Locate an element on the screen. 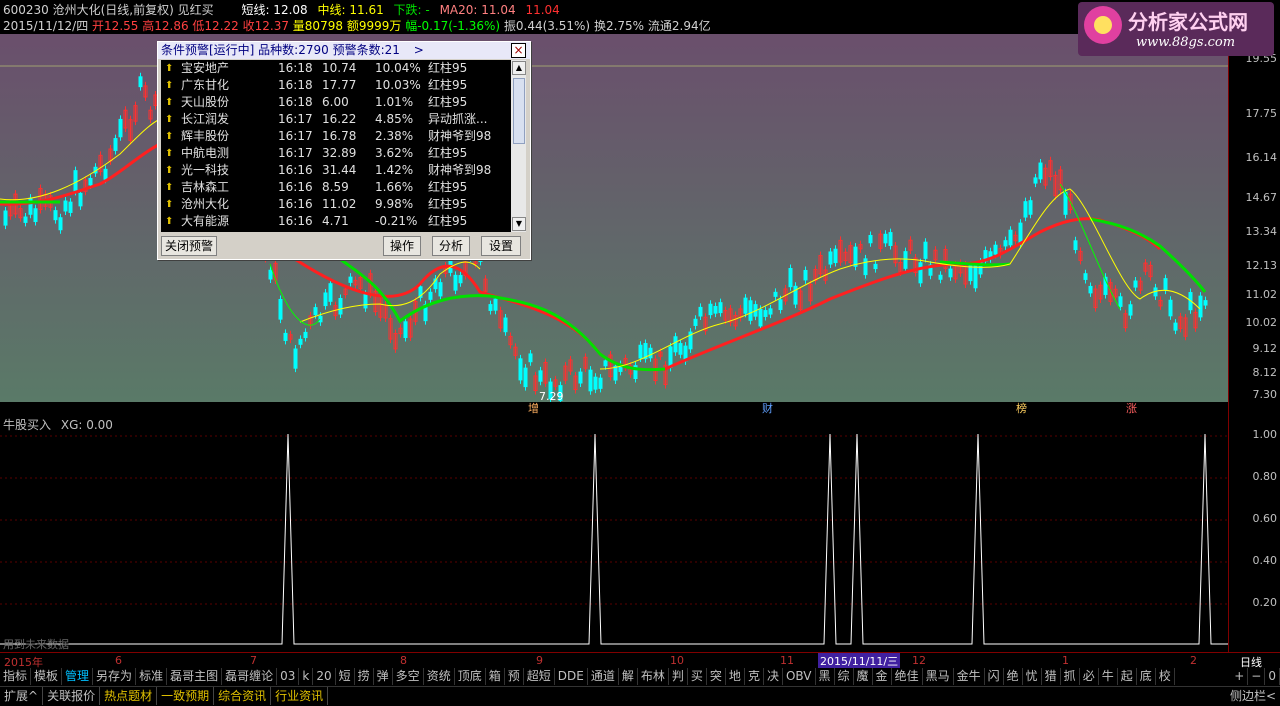 Image resolution: width=1280 pixels, height=706 pixels. indicator-tab: DDE is located at coordinates (571, 676).